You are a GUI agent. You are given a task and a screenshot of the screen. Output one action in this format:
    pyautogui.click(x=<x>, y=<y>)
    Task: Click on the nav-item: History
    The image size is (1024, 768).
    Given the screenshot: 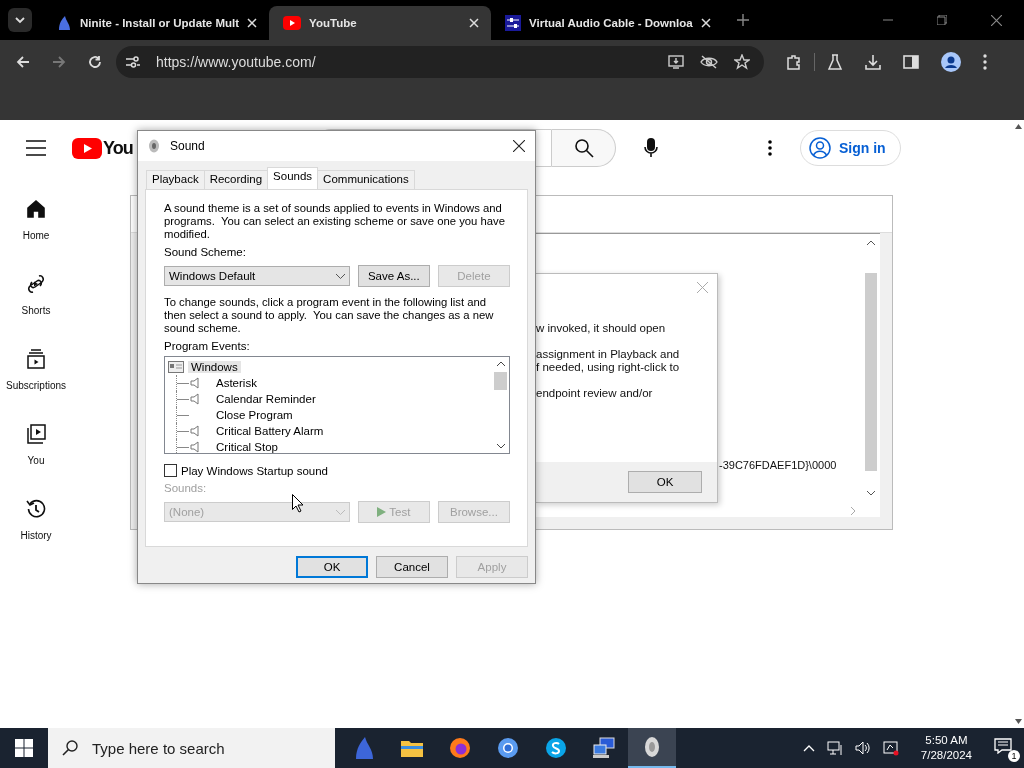 What is the action you would take?
    pyautogui.click(x=36, y=519)
    